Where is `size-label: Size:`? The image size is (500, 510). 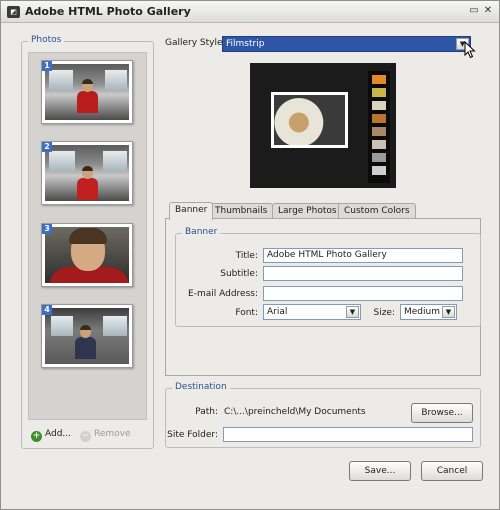 size-label: Size: is located at coordinates (384, 313).